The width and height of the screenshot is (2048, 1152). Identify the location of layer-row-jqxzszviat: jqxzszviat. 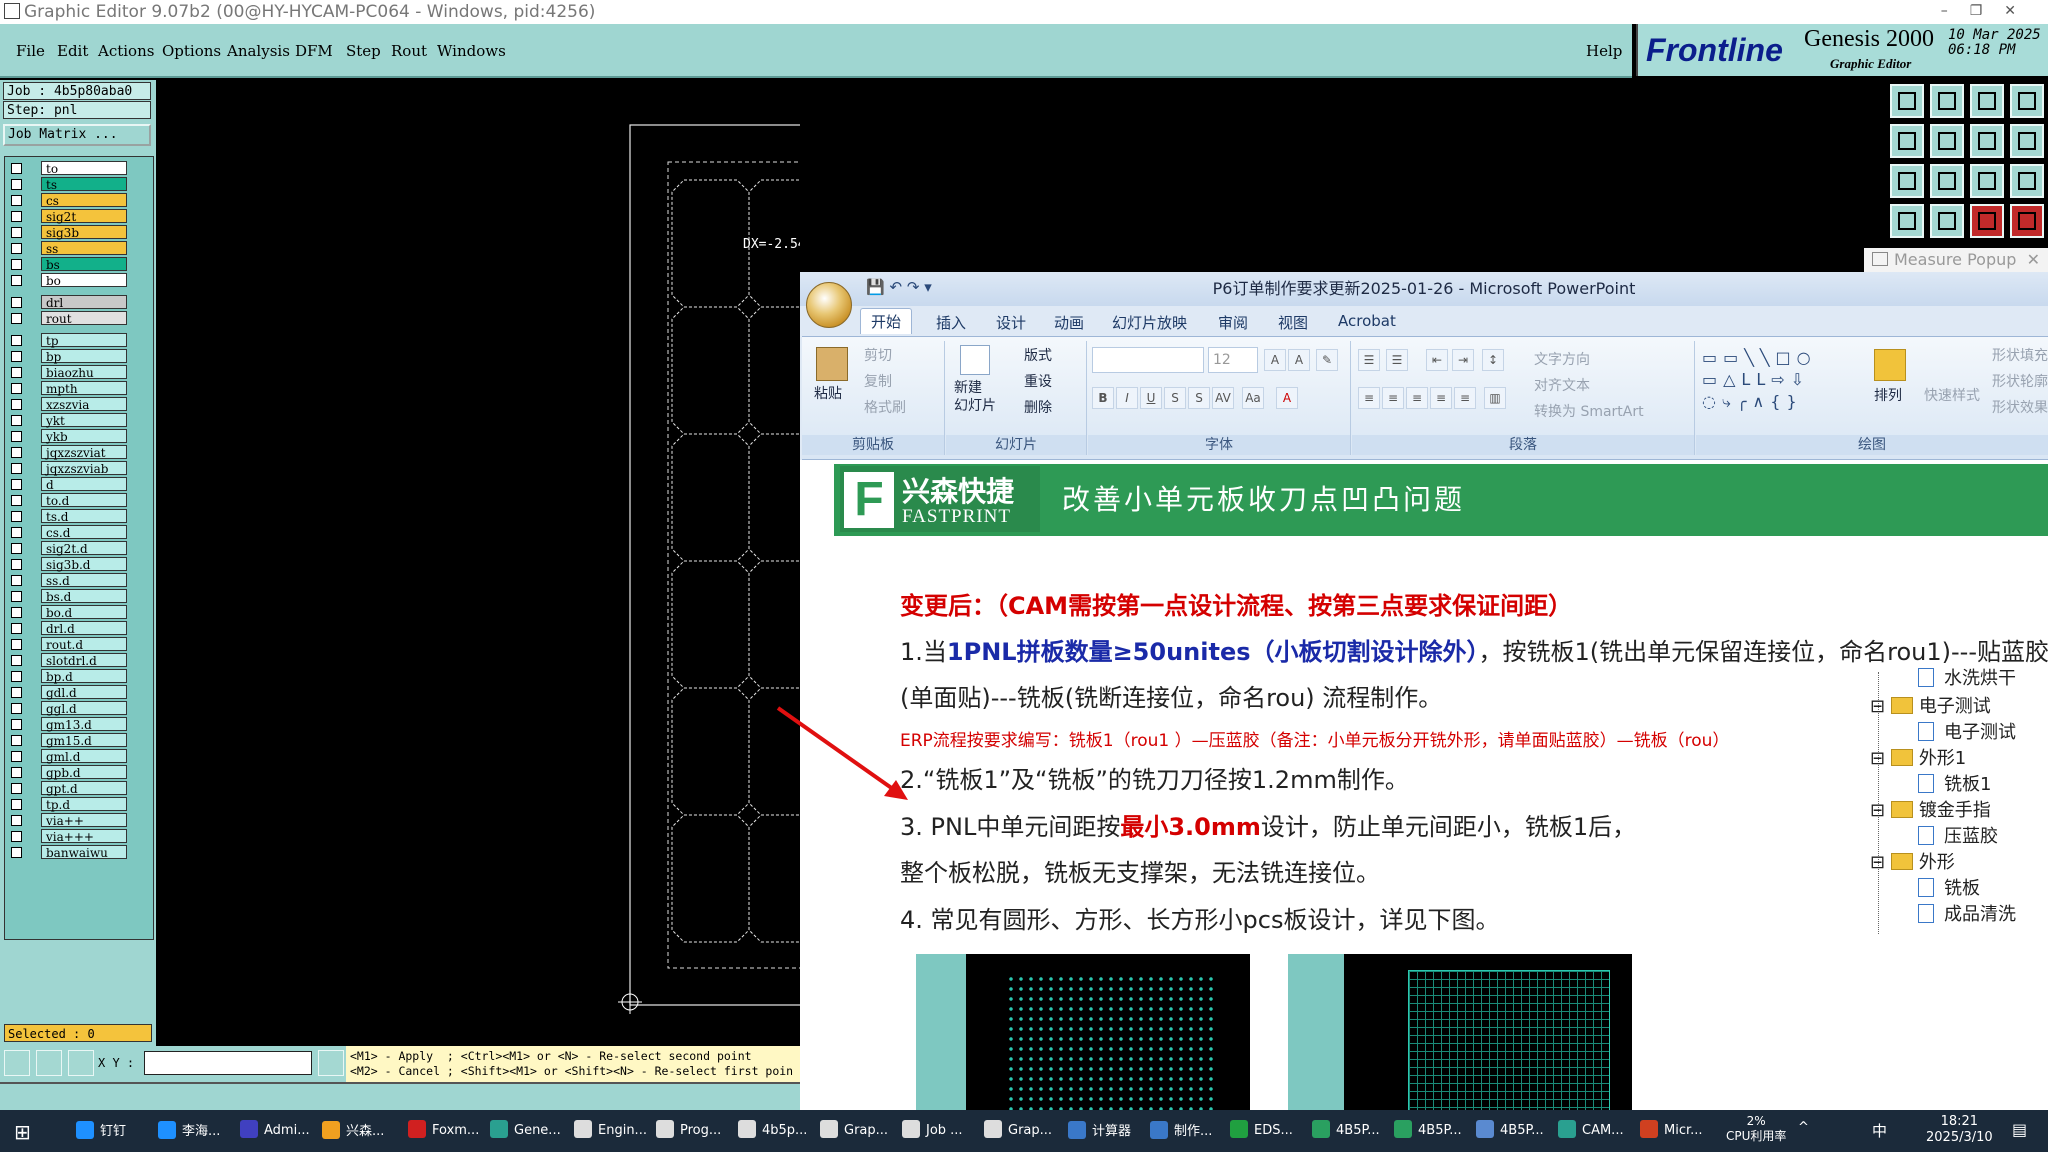
(79, 452).